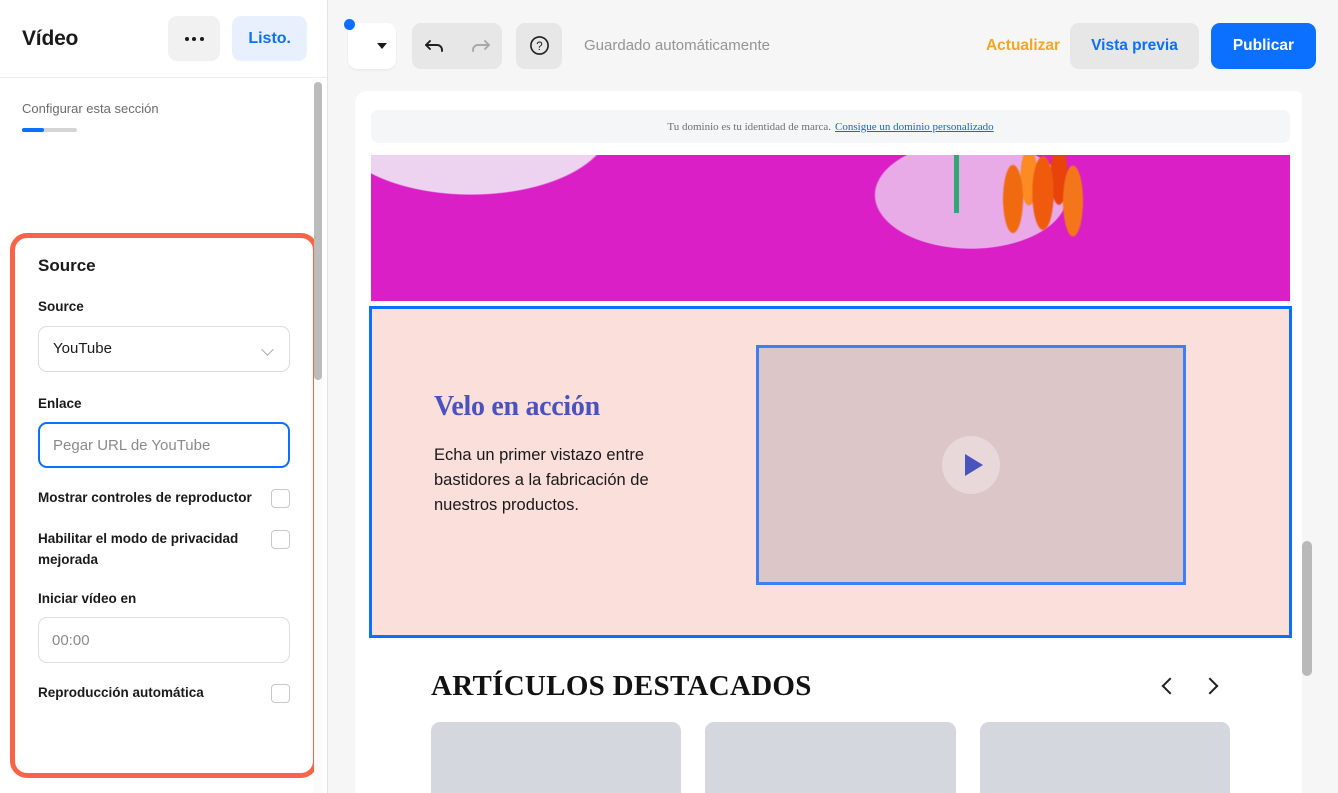 Image resolution: width=1338 pixels, height=793 pixels. What do you see at coordinates (67, 265) in the screenshot?
I see `source-card-title: Source` at bounding box center [67, 265].